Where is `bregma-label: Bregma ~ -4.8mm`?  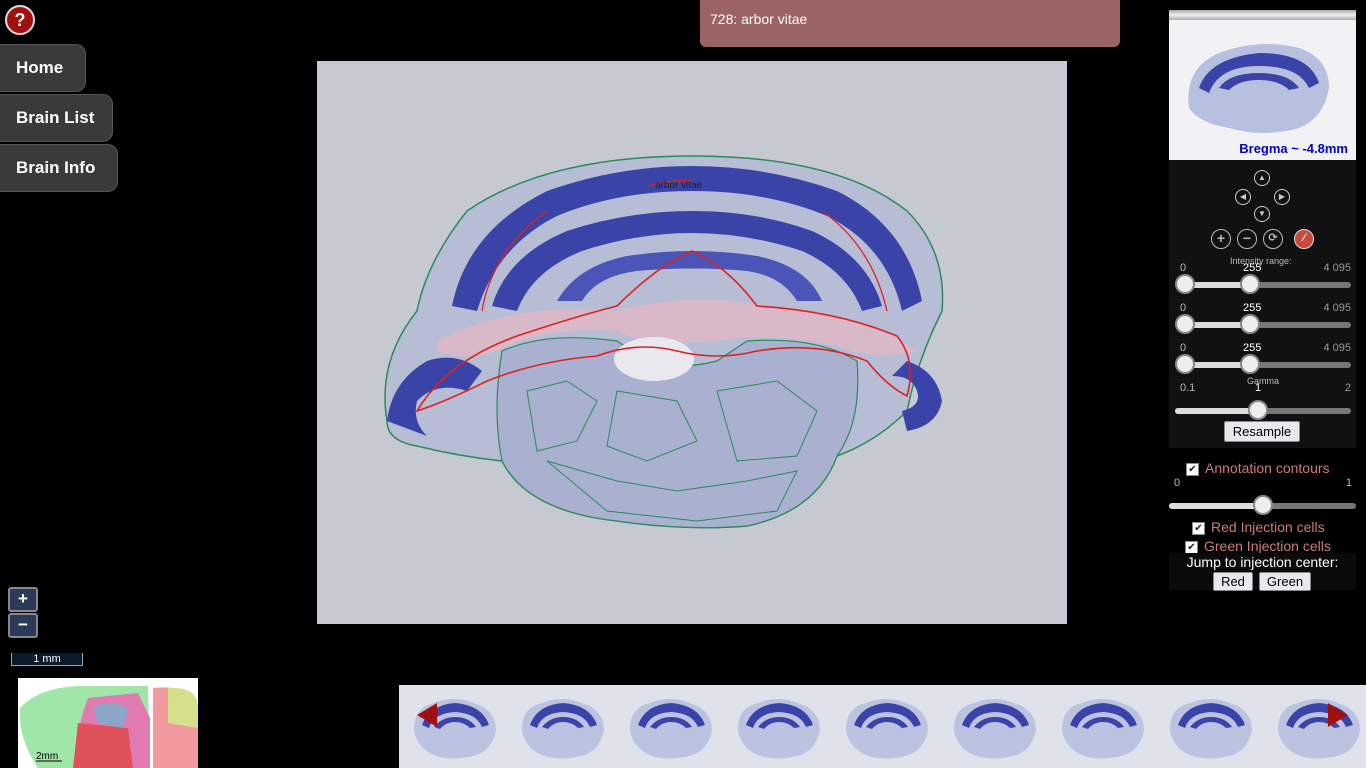 bregma-label: Bregma ~ -4.8mm is located at coordinates (1293, 148).